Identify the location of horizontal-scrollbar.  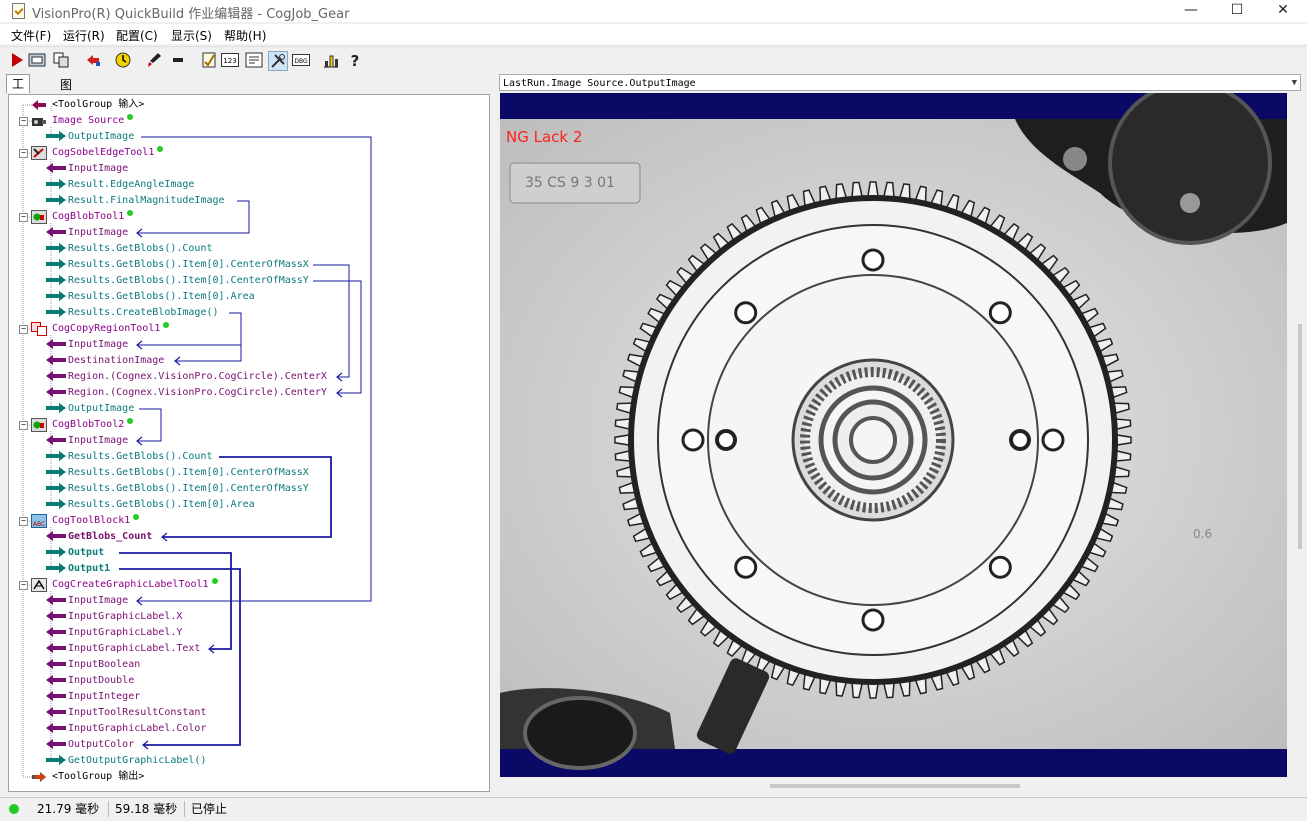
(895, 786).